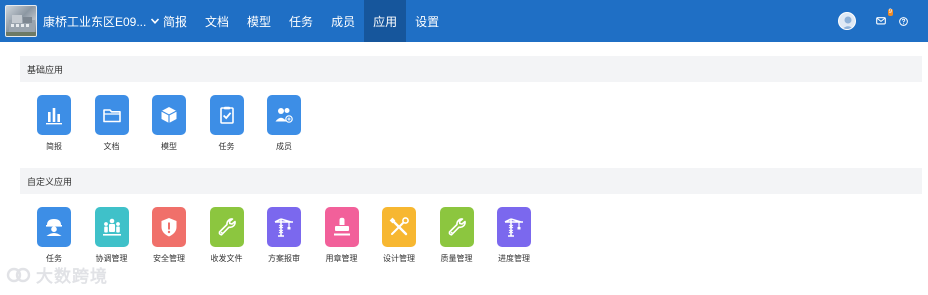  I want to click on app-label: 文档, so click(111, 146).